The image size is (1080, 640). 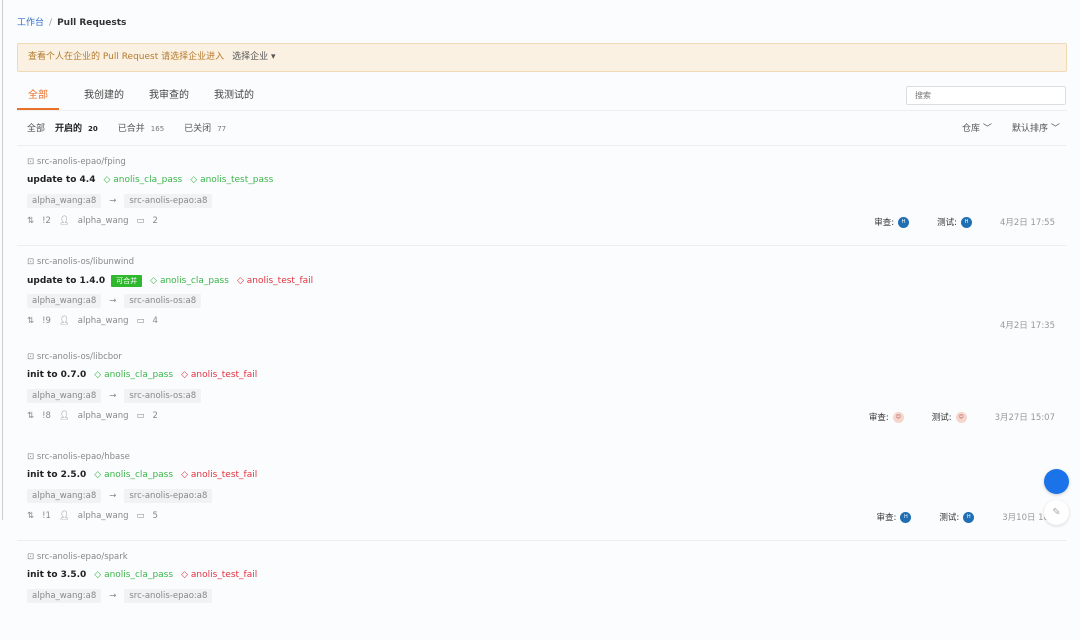 What do you see at coordinates (46, 416) in the screenshot?
I see `pr-number: !8` at bounding box center [46, 416].